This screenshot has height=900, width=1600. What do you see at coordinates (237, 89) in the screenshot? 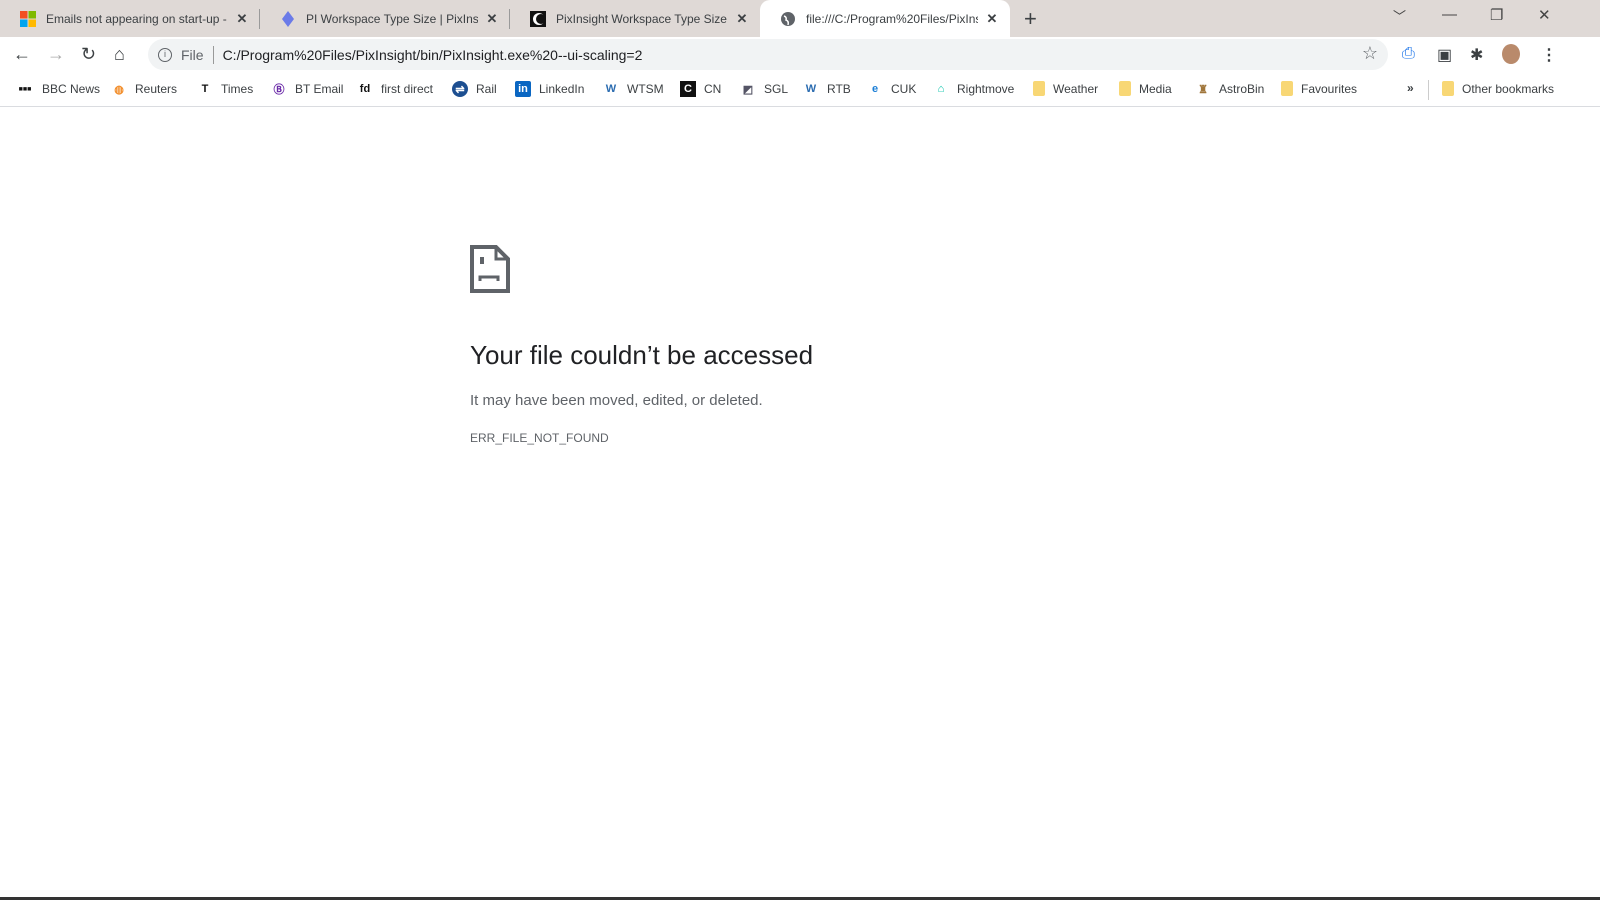
I see `bookmark-label: Times` at bounding box center [237, 89].